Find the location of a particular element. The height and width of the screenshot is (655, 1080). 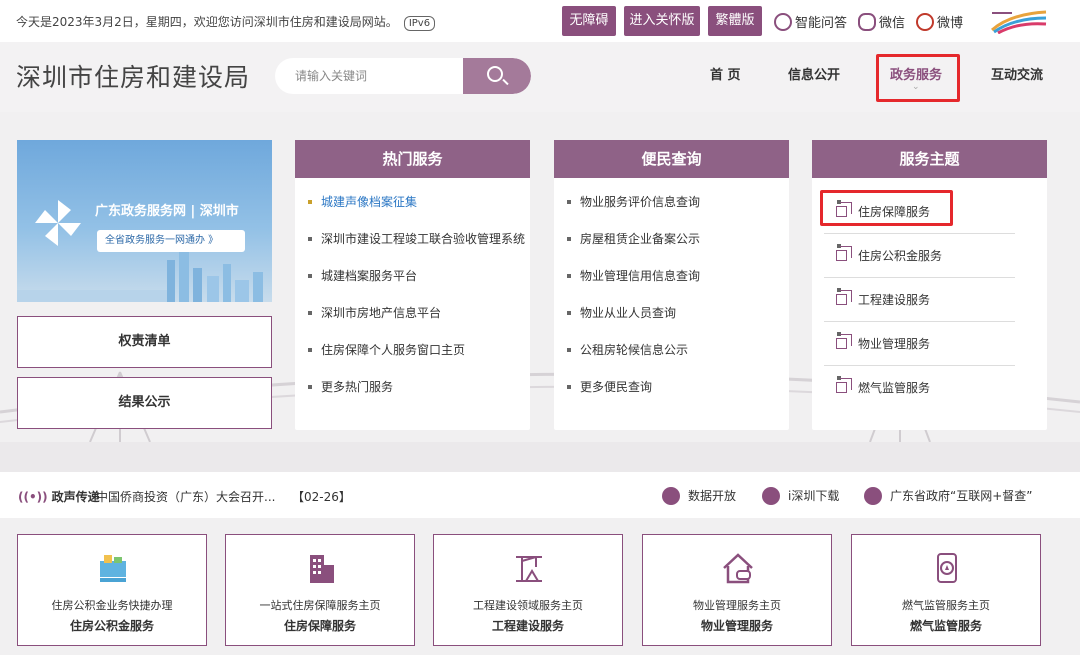

news-date: 【02-26】 is located at coordinates (321, 497).